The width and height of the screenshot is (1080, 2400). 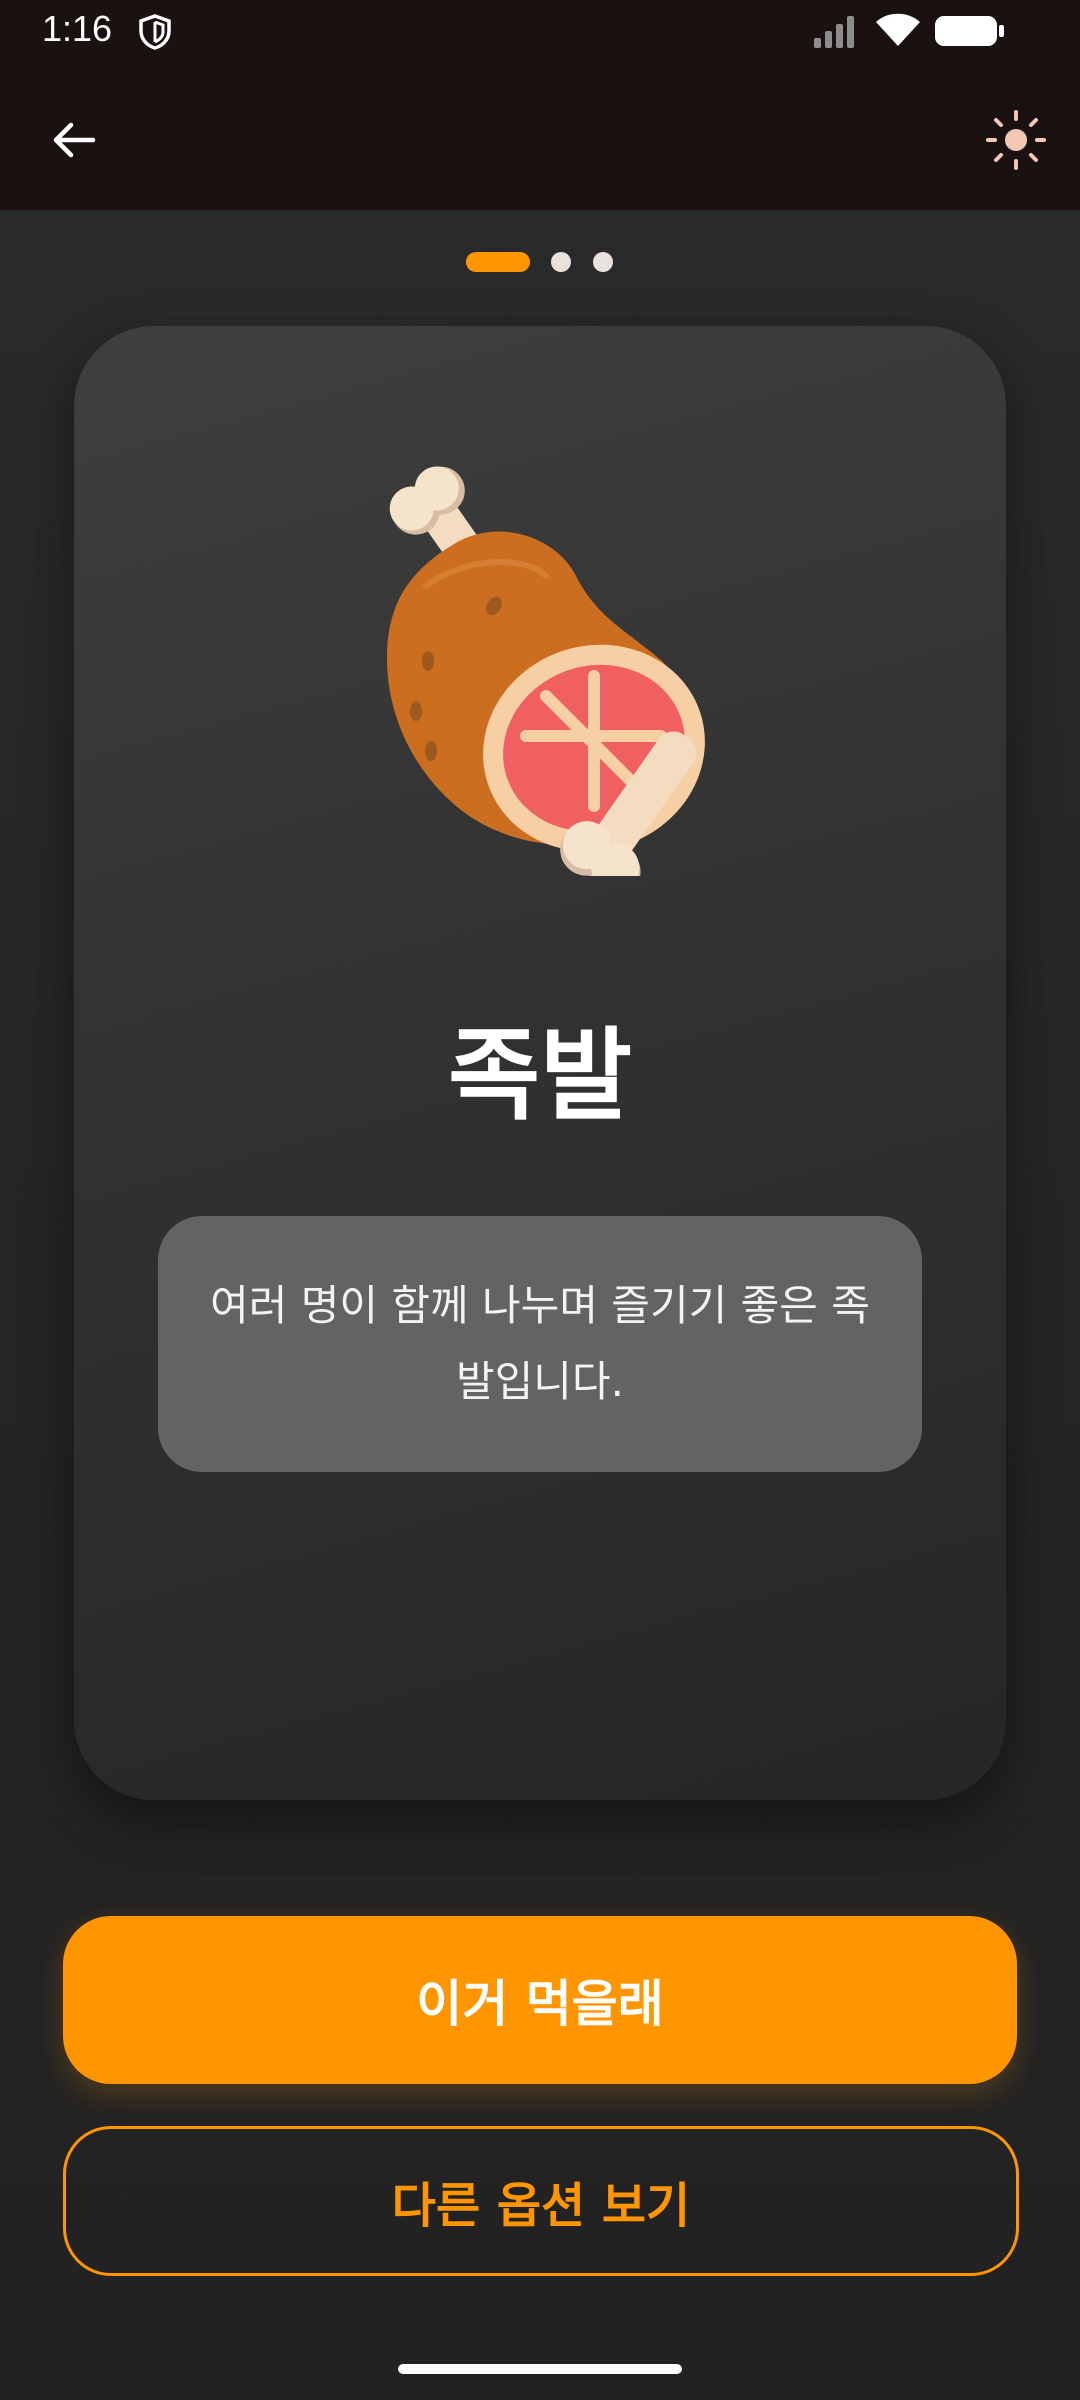 I want to click on food-description: 여러 명이 함께 나누며 즐기기 좋은 족발입니다., so click(x=540, y=1343).